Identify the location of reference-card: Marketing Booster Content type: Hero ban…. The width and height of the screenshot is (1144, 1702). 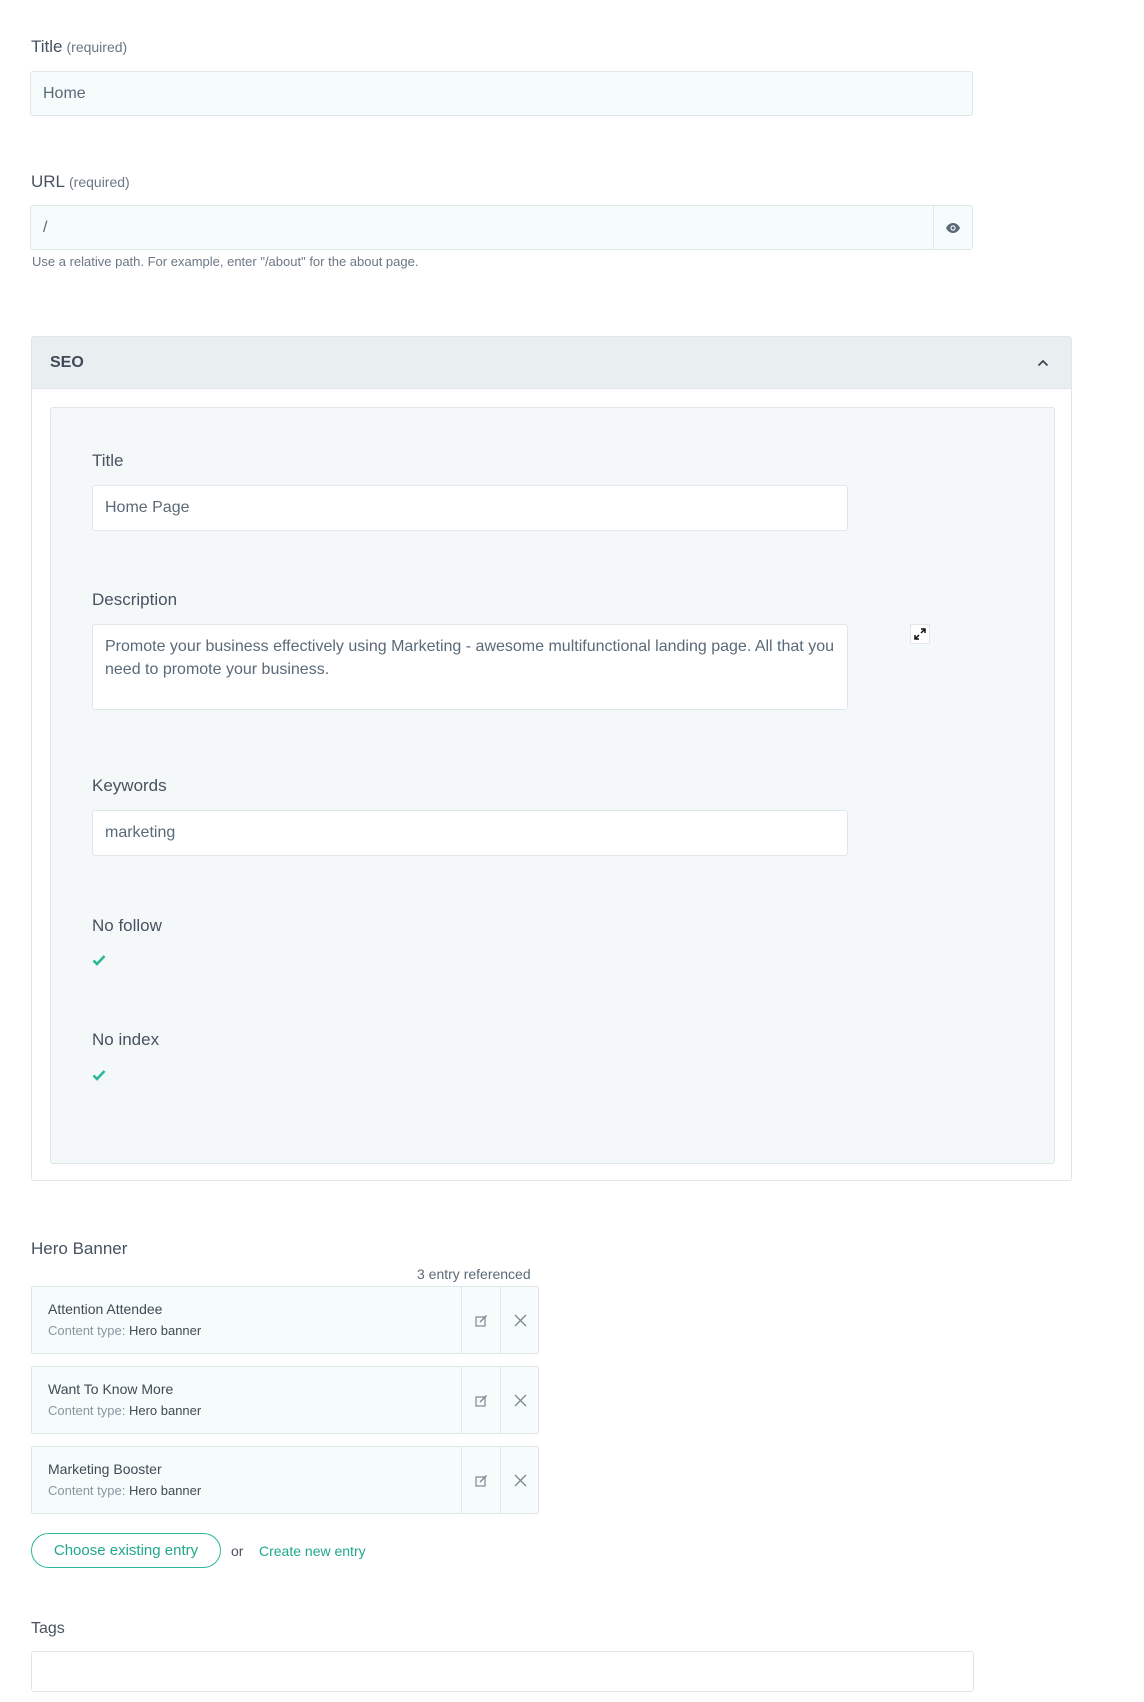
(285, 1480).